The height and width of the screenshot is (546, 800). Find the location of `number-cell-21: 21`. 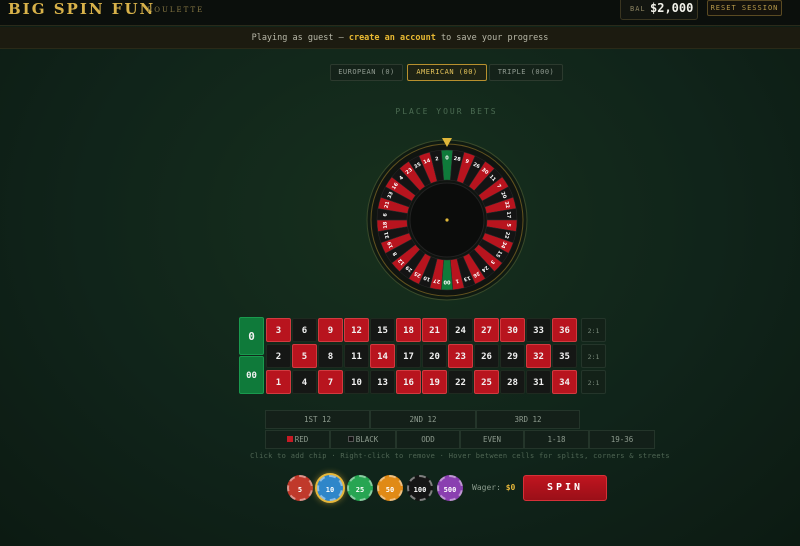

number-cell-21: 21 is located at coordinates (434, 330).